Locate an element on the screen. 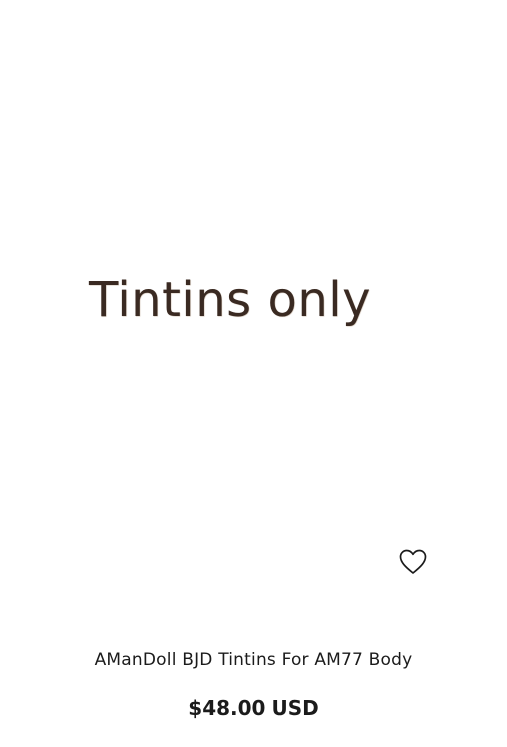 The image size is (507, 747). wishlist-button is located at coordinates (413, 562).